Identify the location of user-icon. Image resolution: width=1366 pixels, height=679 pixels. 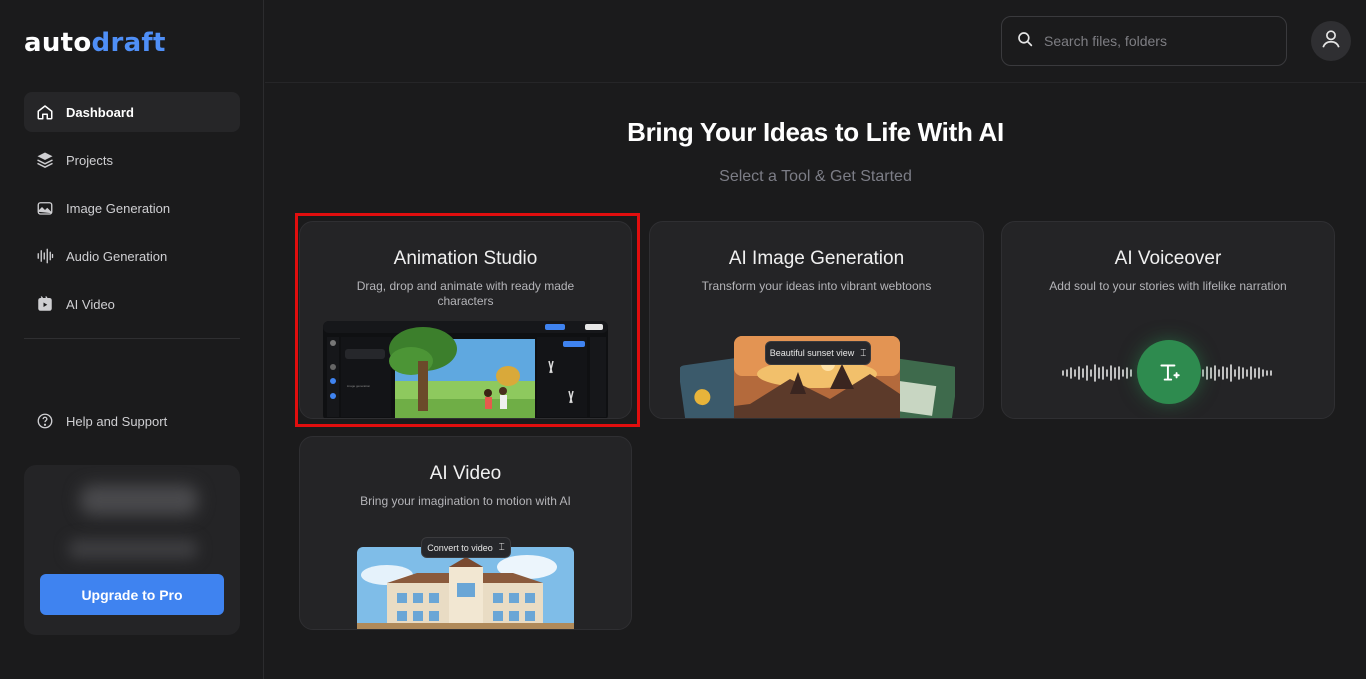
(1331, 41).